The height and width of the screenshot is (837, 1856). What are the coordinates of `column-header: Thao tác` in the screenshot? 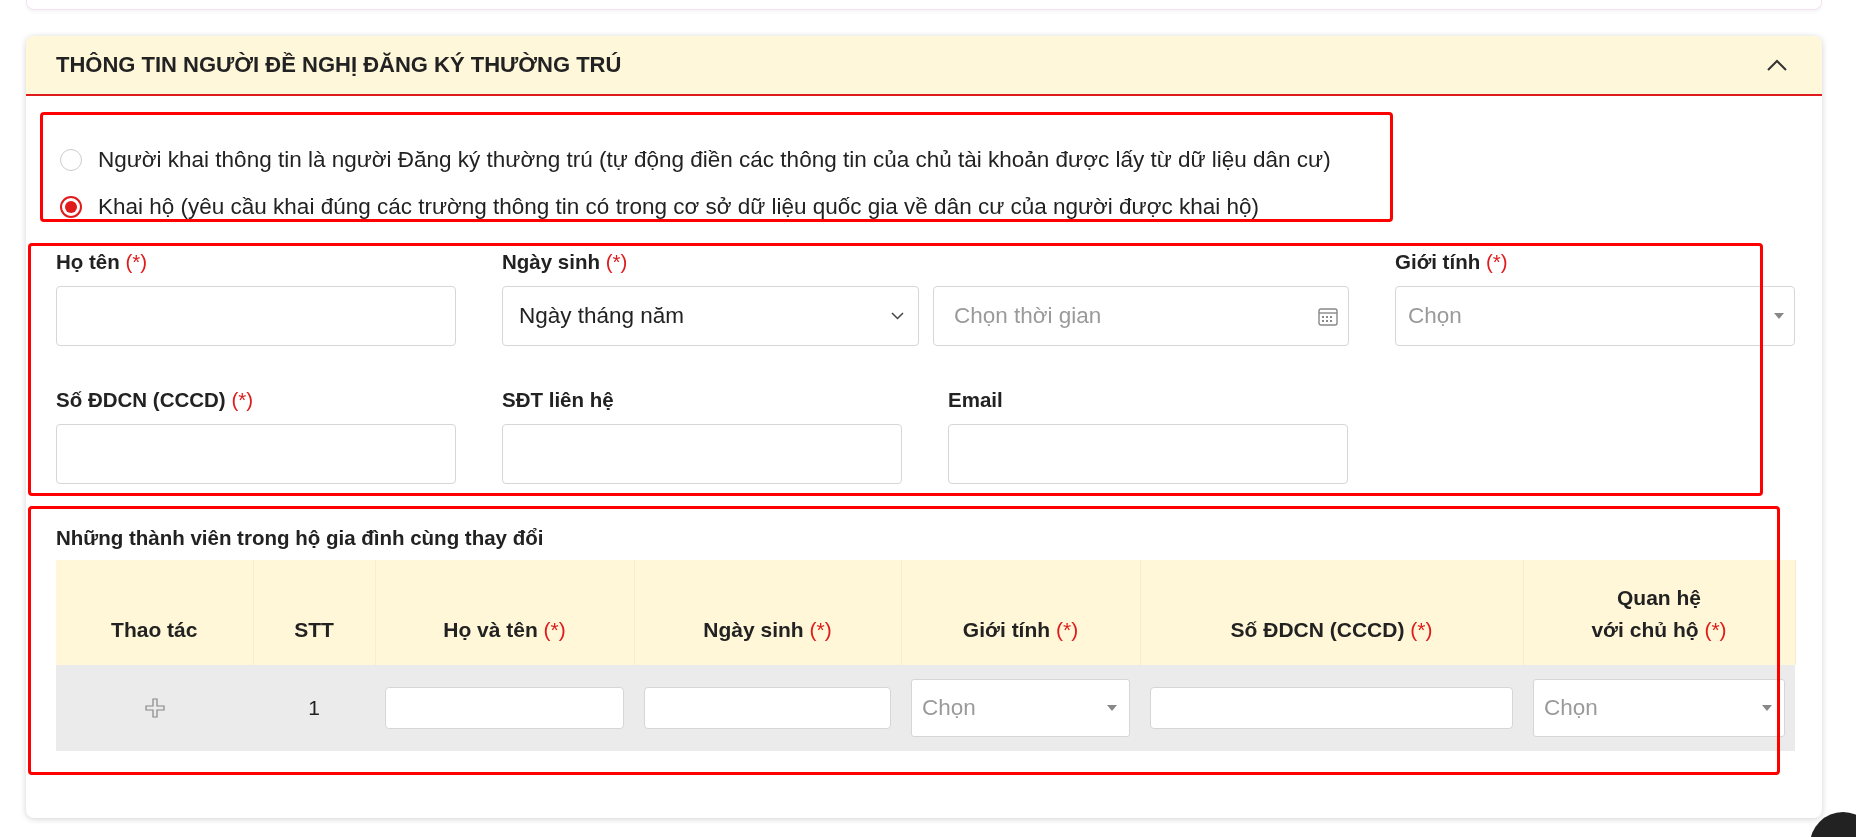 It's located at (154, 612).